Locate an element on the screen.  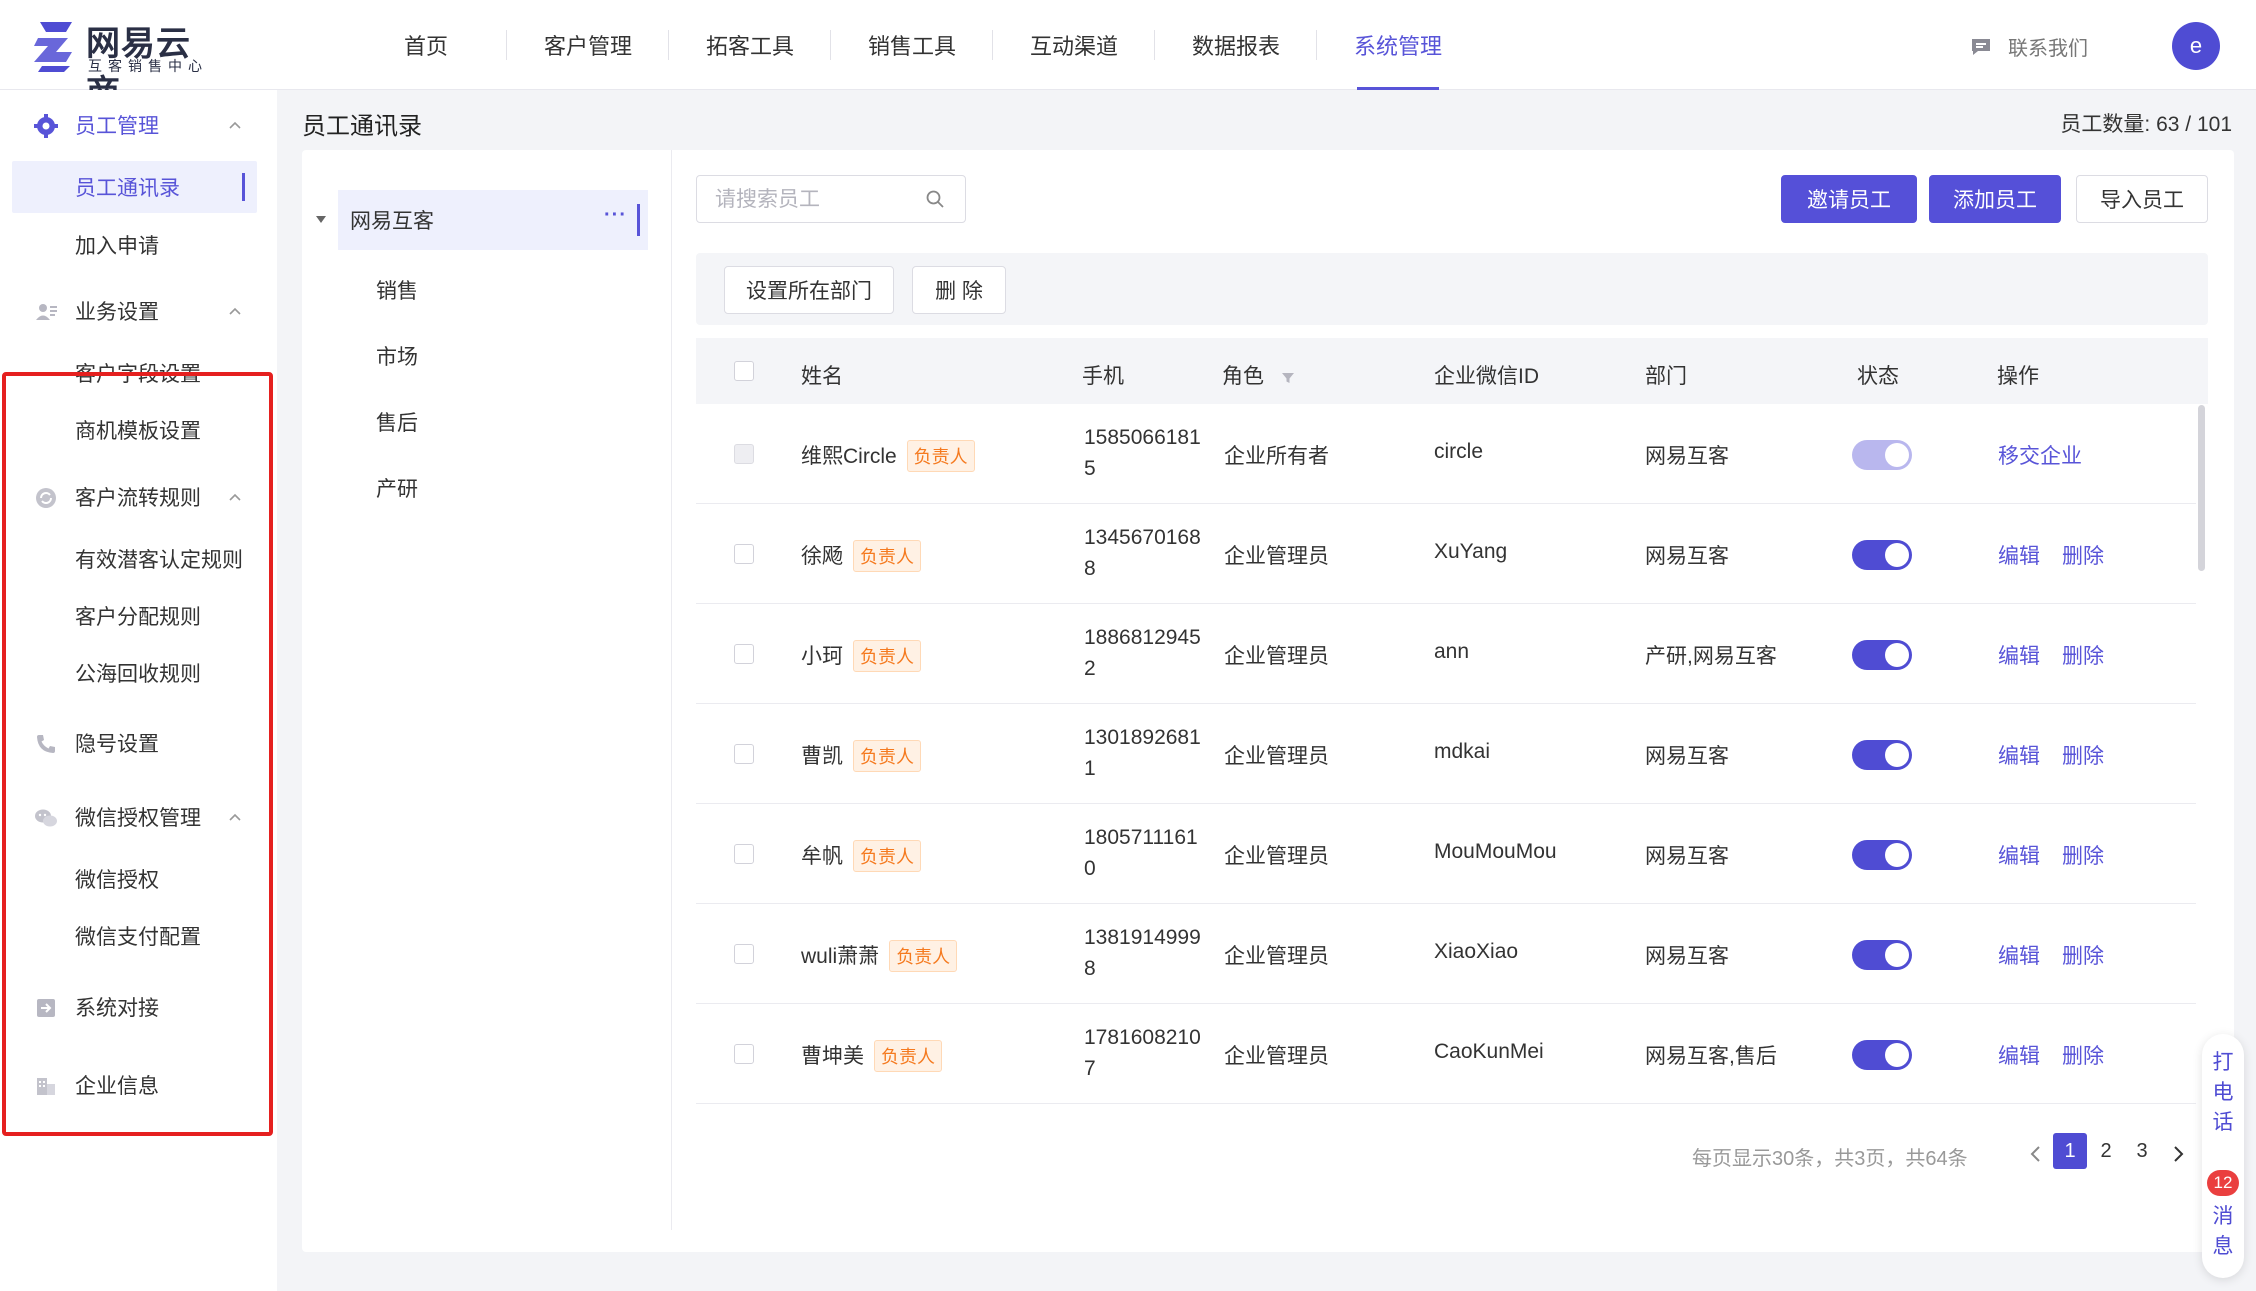
sidebar-group-label: 员工管理 is located at coordinates (117, 126).